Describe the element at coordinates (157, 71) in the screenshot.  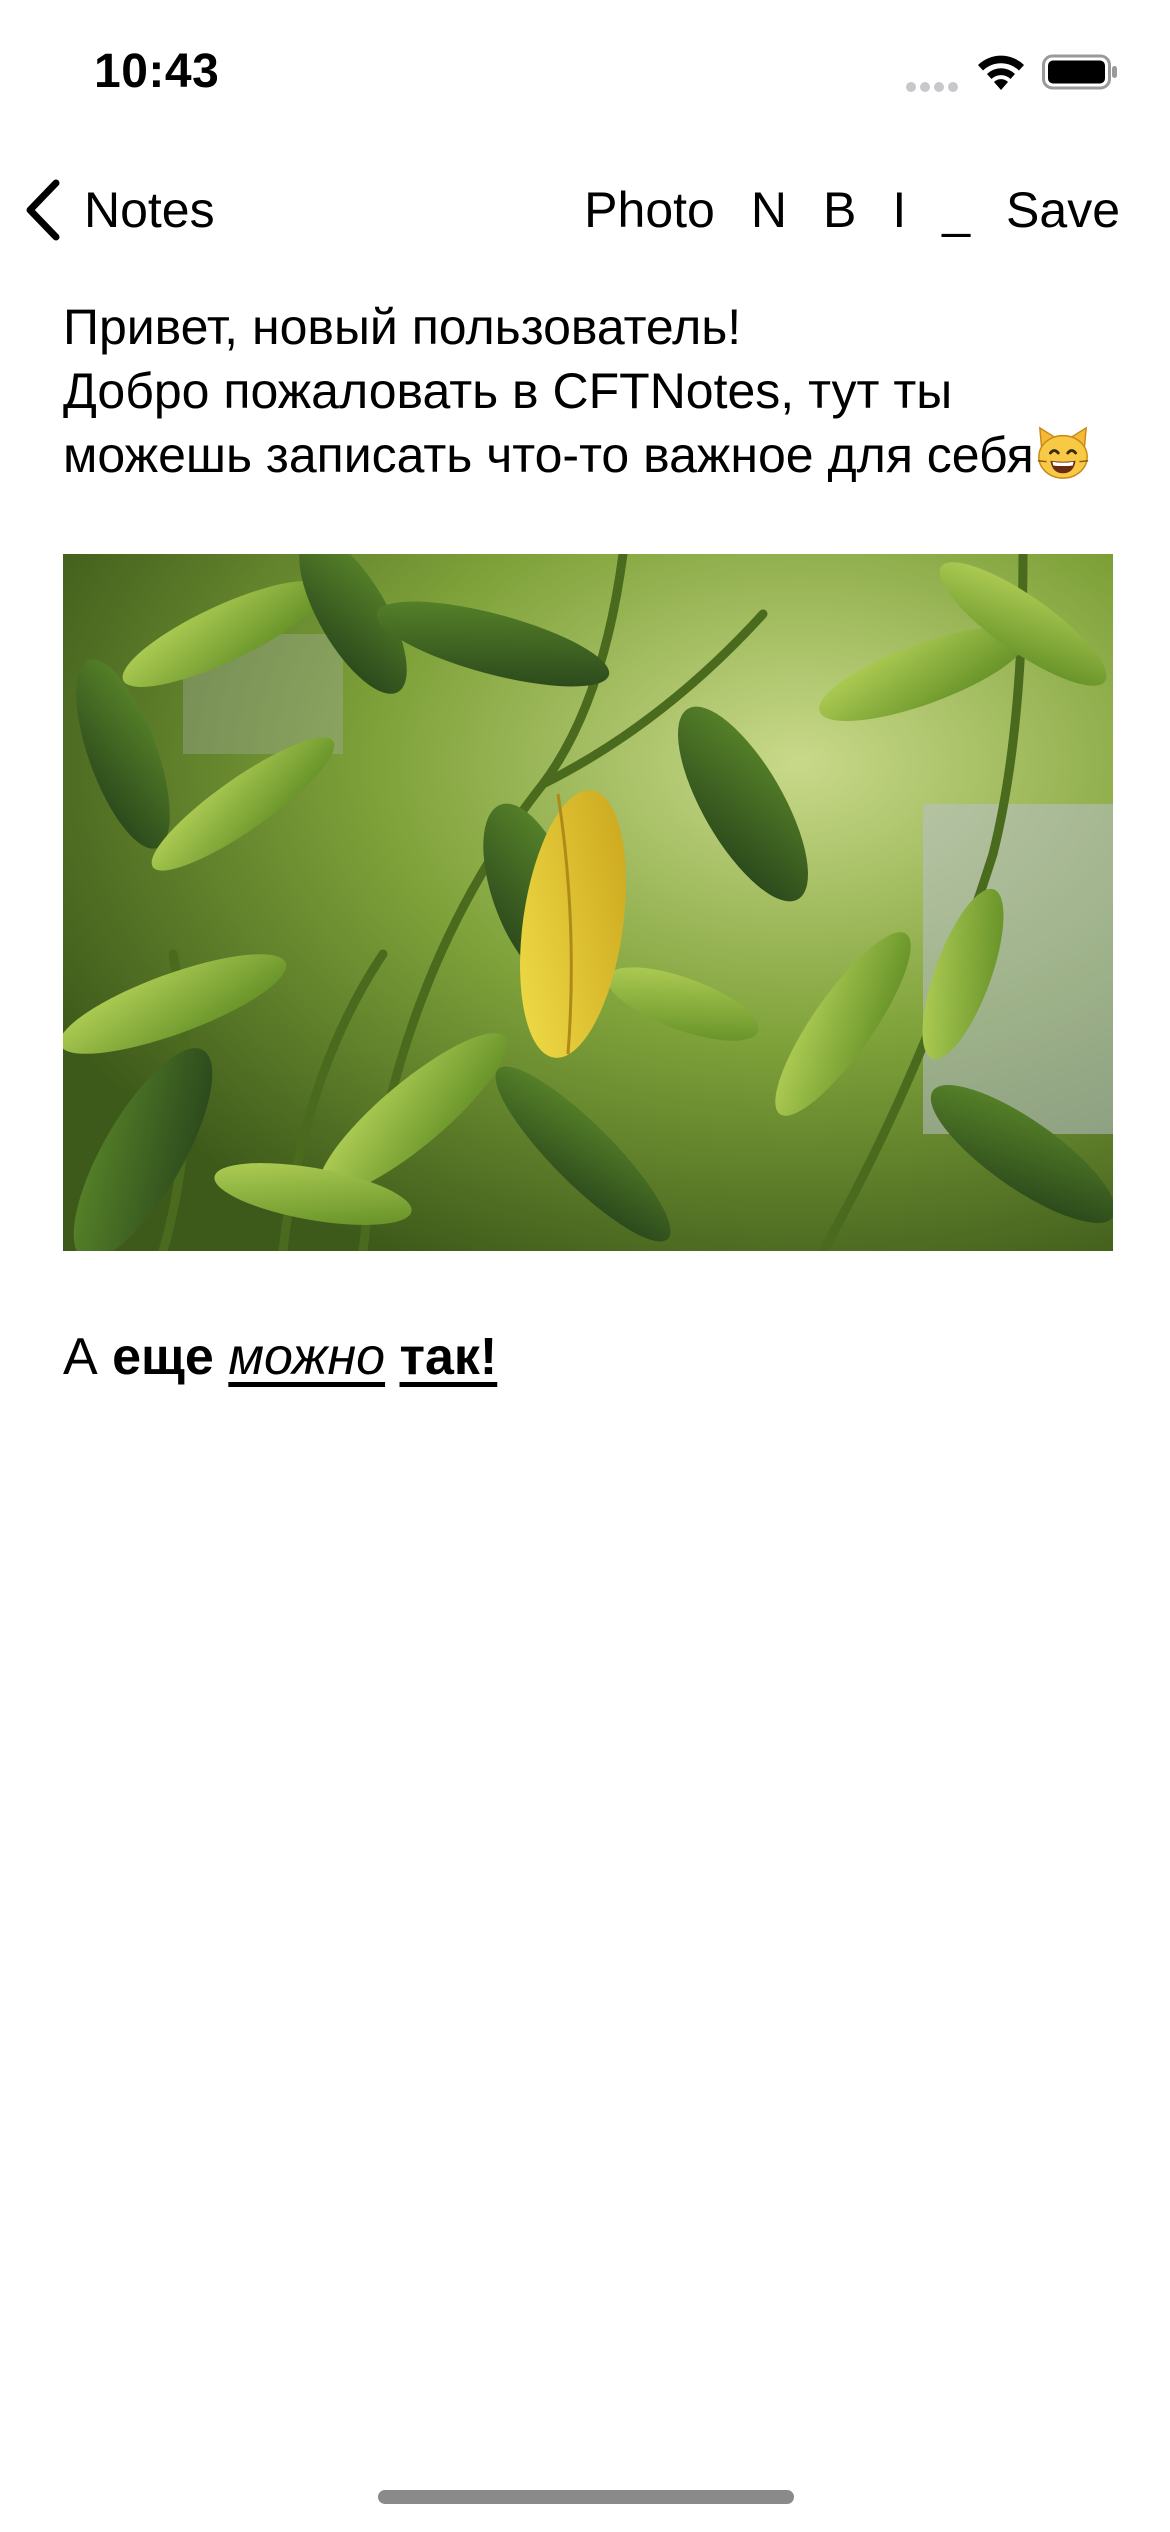
I see `status-time: 10:43` at that location.